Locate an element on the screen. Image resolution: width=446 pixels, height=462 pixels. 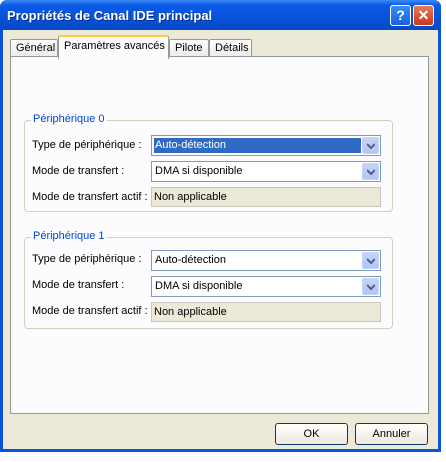
tab-driver: Pilote is located at coordinates (189, 48).